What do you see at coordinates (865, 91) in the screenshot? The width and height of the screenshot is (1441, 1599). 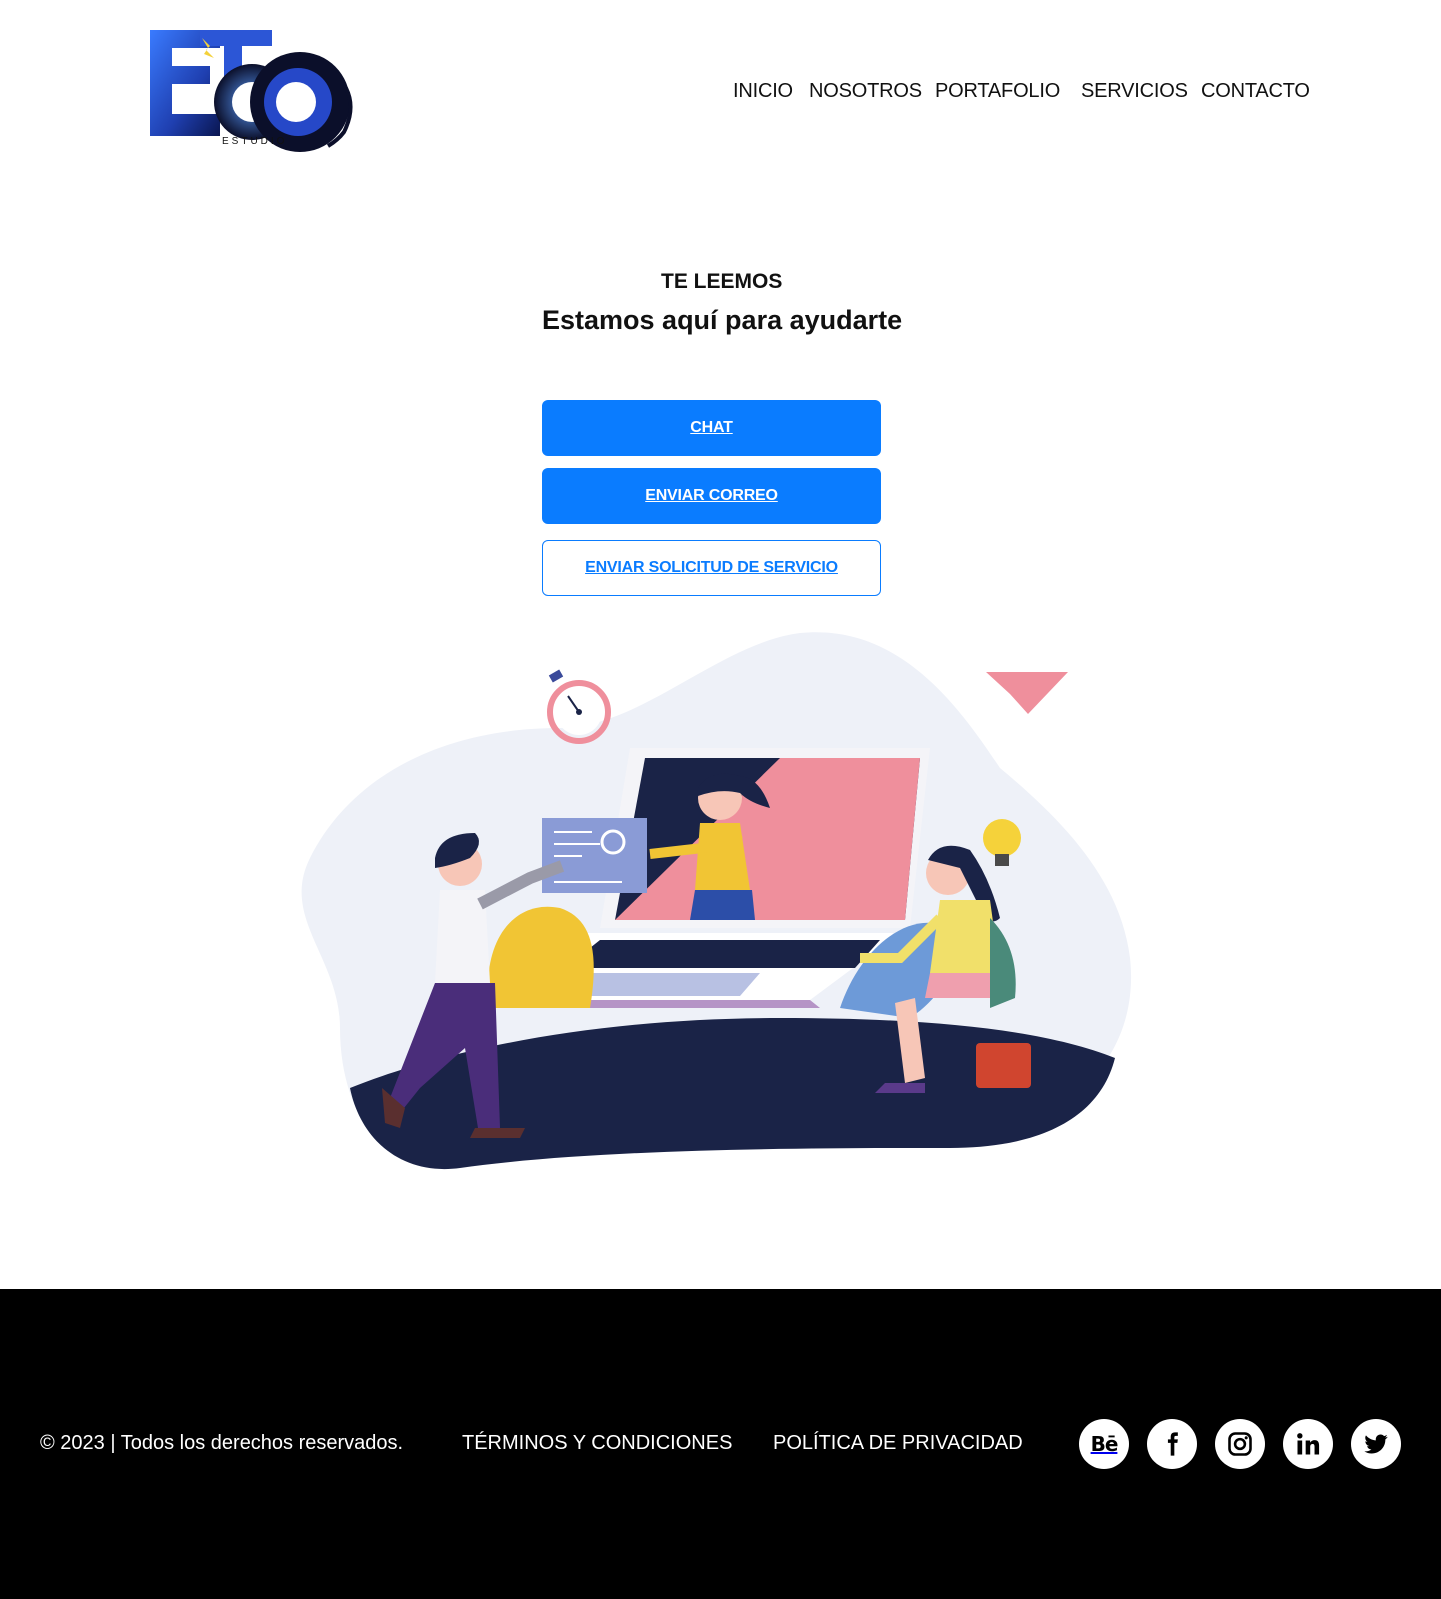 I see `nav-item-nosotros: NOSOTROS` at bounding box center [865, 91].